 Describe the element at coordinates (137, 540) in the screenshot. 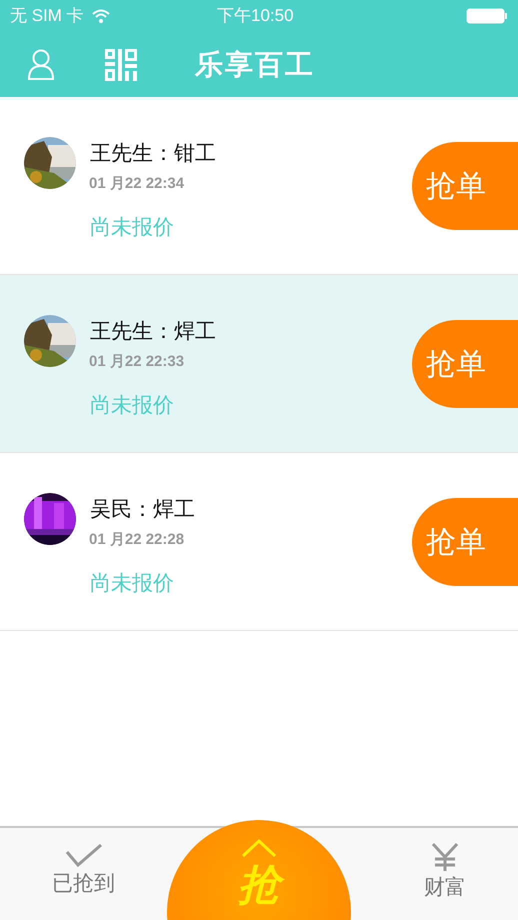

I see `order-time: 01 月22 22:28` at that location.